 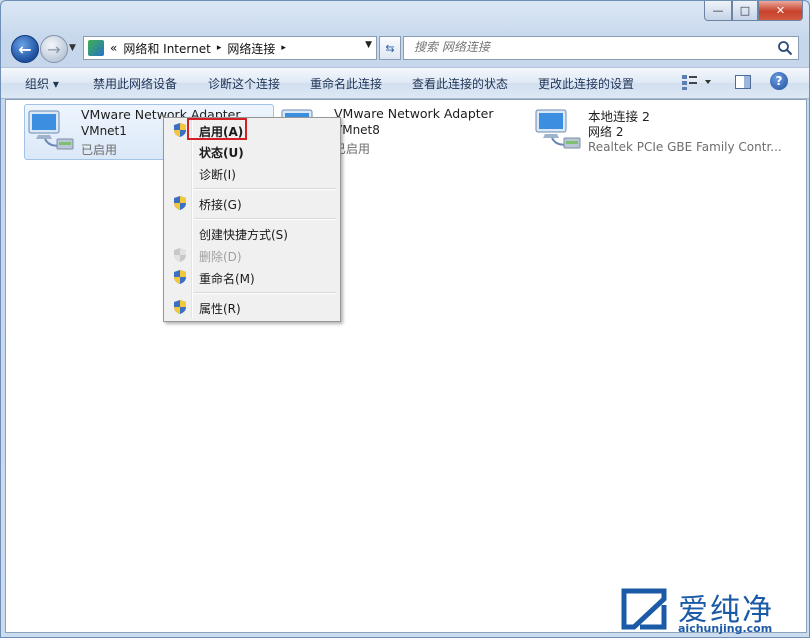 I want to click on change-settings-button: 更改此连接的设置, so click(x=586, y=83).